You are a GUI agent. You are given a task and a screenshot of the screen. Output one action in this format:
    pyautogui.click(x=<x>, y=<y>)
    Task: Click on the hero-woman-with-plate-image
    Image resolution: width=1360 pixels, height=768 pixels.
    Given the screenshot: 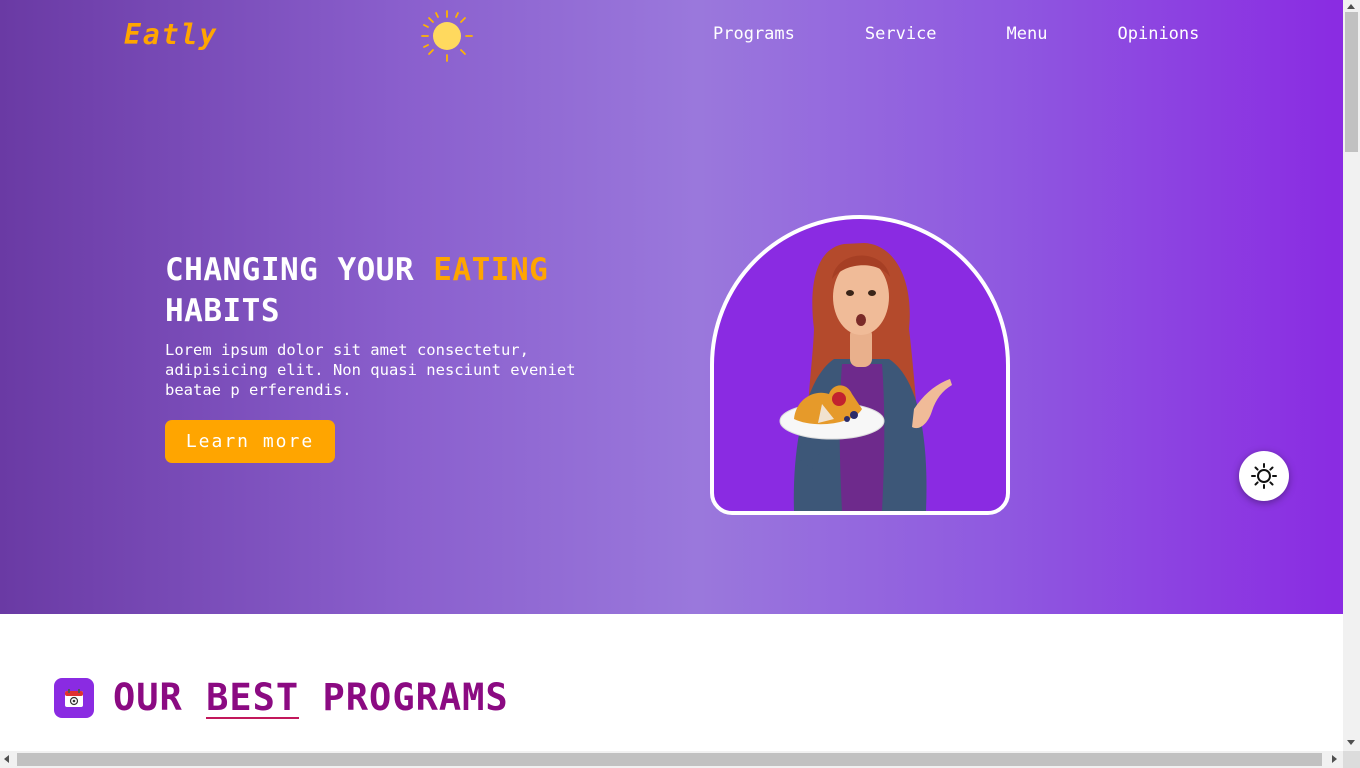 What is the action you would take?
    pyautogui.click(x=865, y=377)
    